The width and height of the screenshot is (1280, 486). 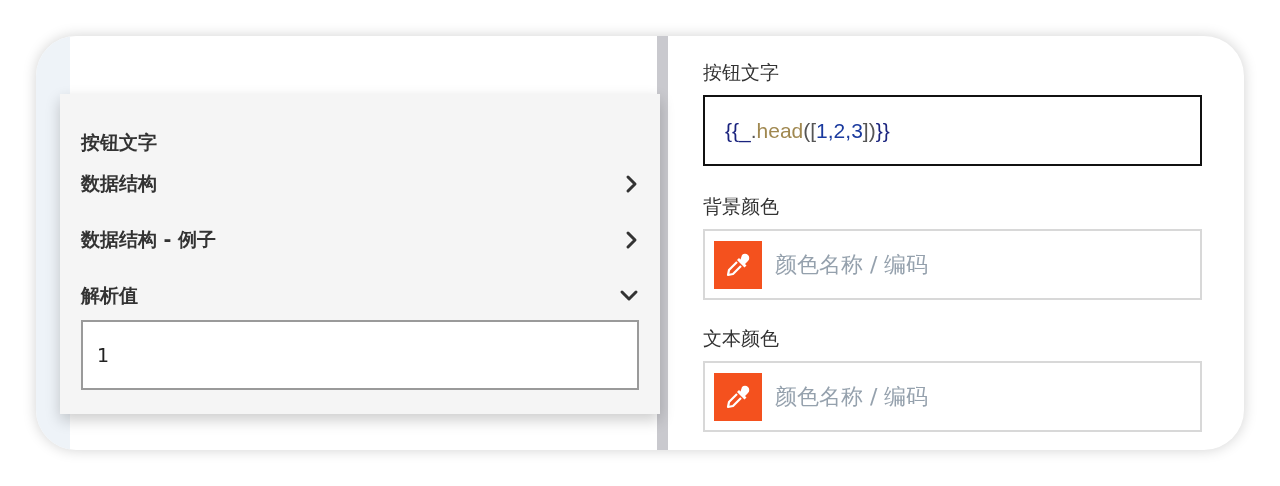 I want to click on section-header: 数据结构, so click(x=360, y=184).